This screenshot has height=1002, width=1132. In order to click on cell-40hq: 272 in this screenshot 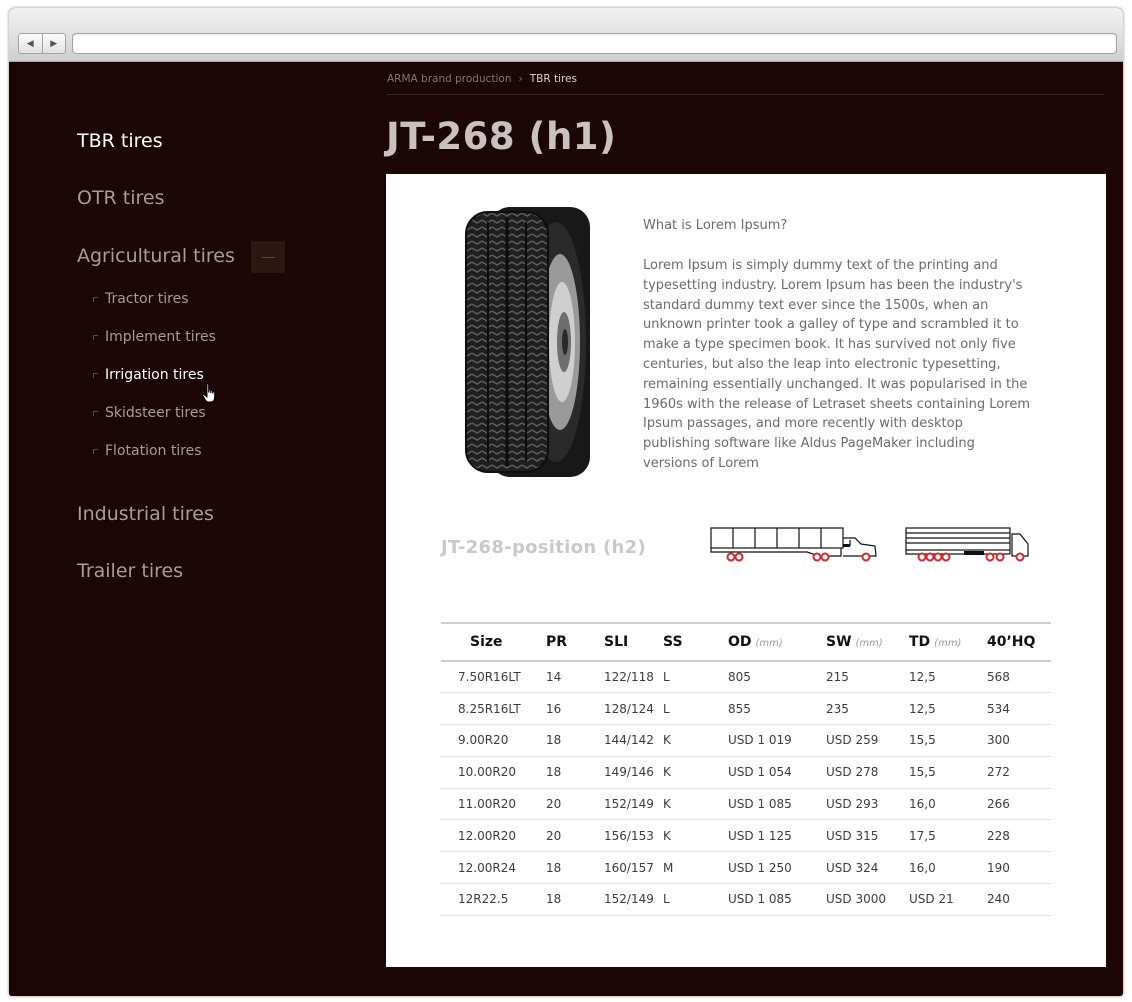, I will do `click(998, 772)`.